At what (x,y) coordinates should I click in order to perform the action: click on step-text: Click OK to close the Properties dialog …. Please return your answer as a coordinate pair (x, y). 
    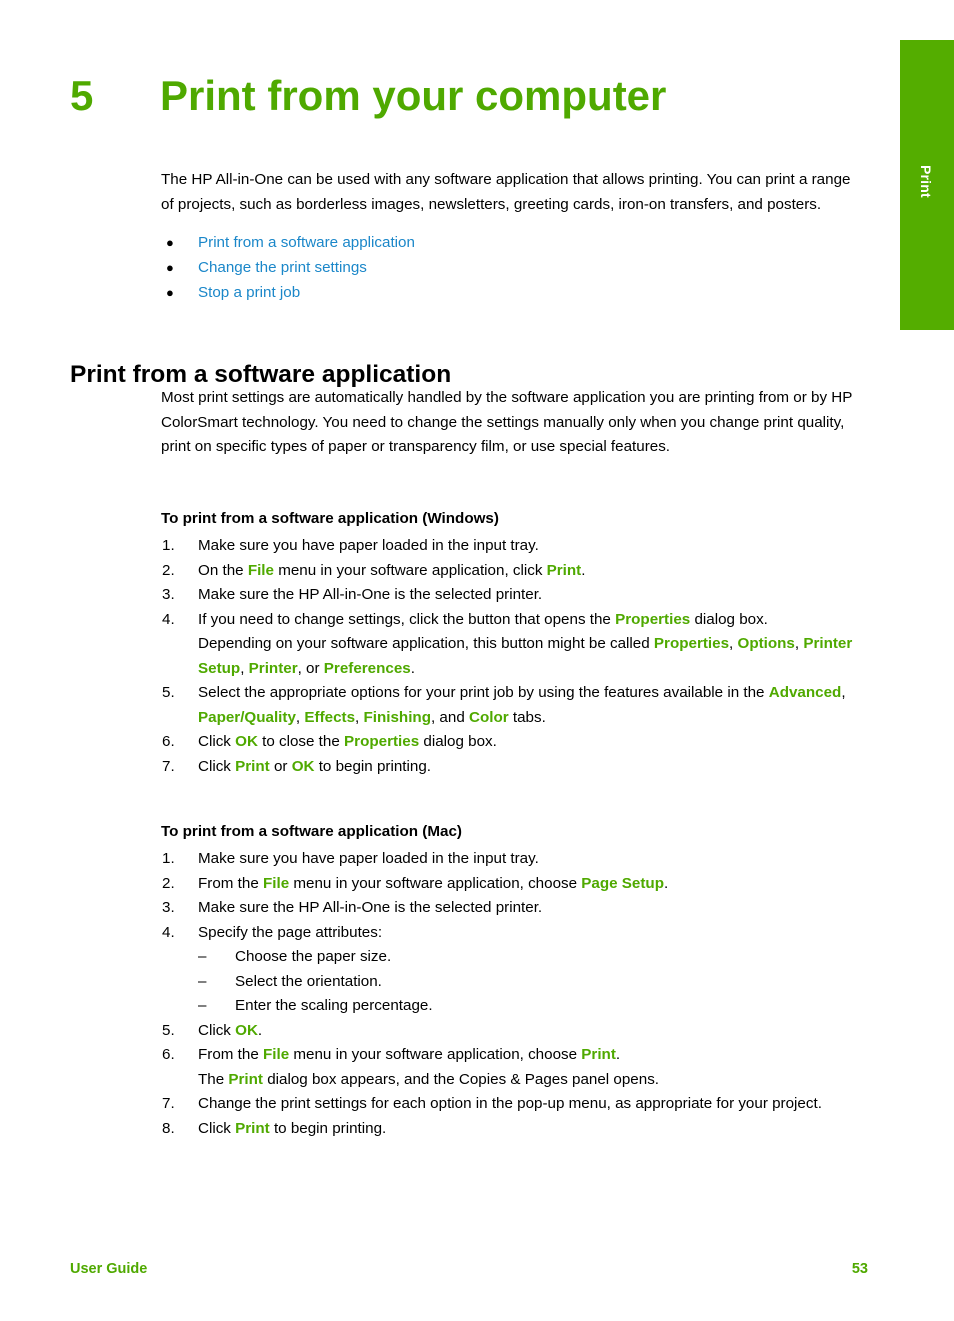
    Looking at the image, I should click on (347, 741).